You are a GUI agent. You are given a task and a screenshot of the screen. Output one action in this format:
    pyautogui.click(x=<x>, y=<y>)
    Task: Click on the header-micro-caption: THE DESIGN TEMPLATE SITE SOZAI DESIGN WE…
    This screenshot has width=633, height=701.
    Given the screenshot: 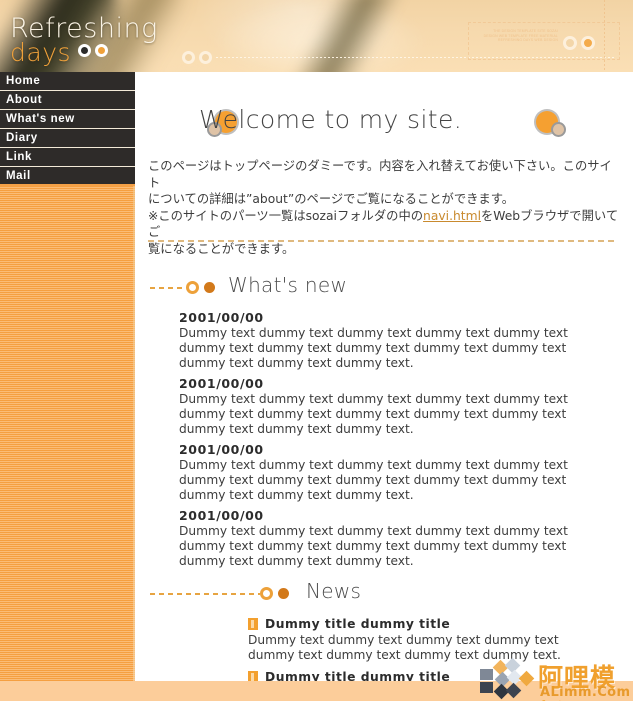 What is the action you would take?
    pyautogui.click(x=520, y=36)
    